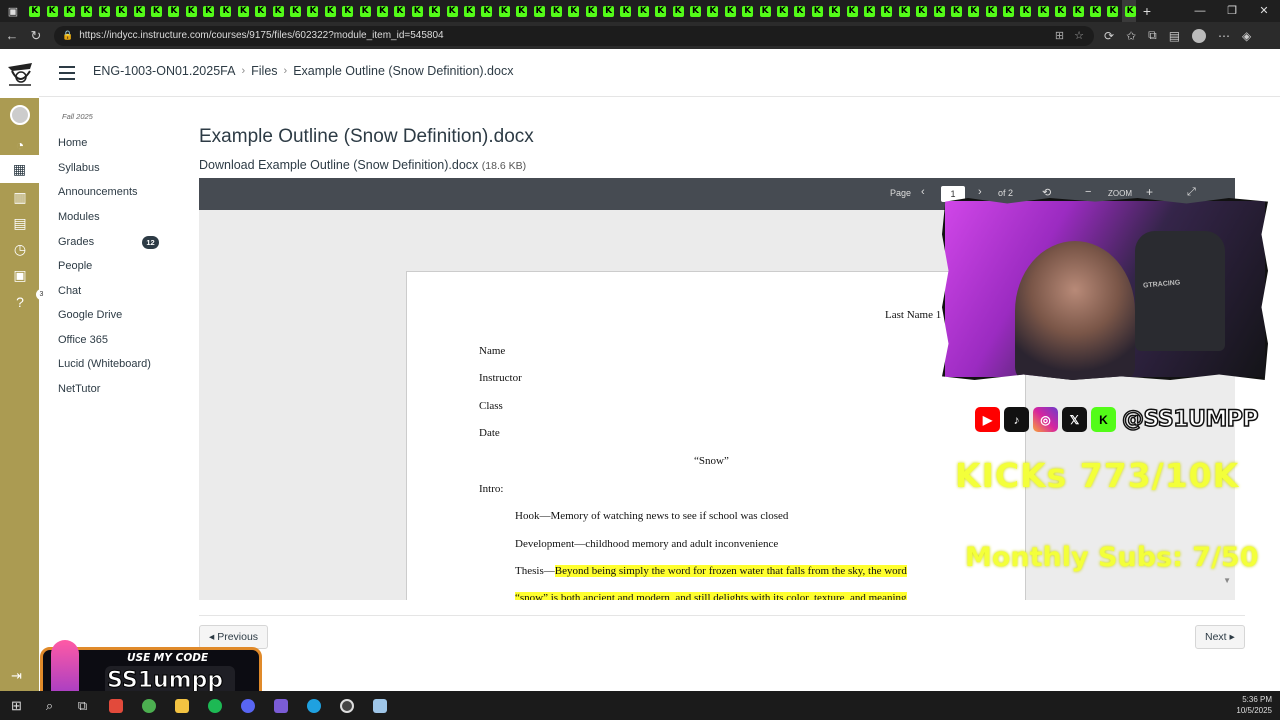 The width and height of the screenshot is (1280, 720). I want to click on course-nav-home: Home, so click(72, 143).